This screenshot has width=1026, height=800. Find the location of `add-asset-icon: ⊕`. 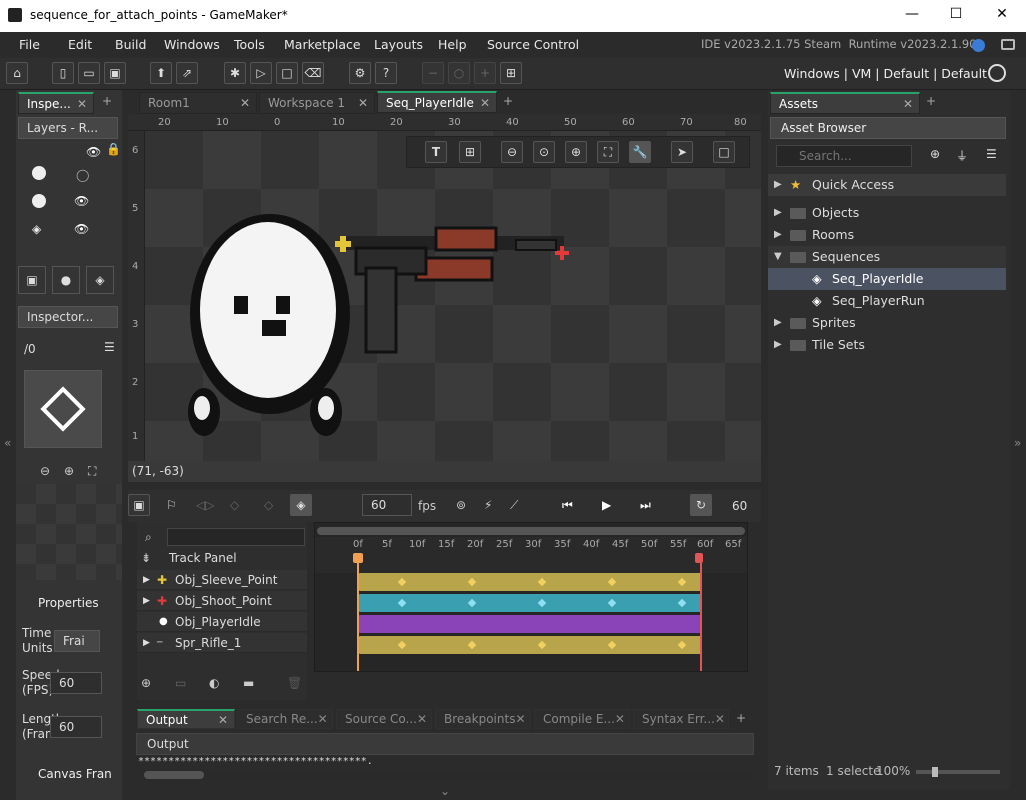

add-asset-icon: ⊕ is located at coordinates (935, 154).